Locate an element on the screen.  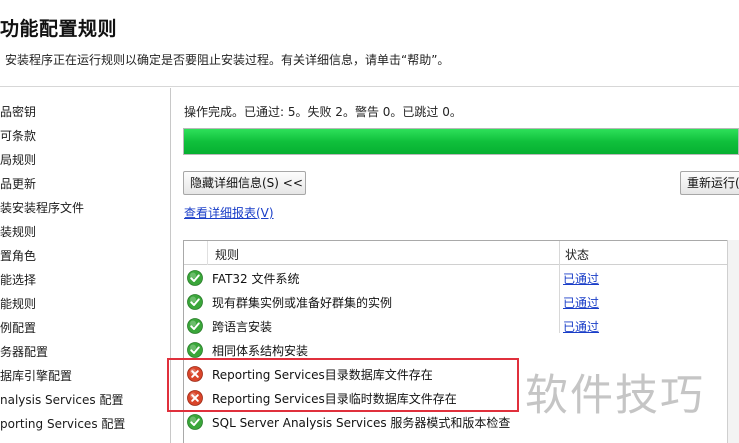
page-subtitle: 安装程序正在运行规则以确定是否要阻止安装过程。有关详细信息，请单击“帮助”。 is located at coordinates (227, 60).